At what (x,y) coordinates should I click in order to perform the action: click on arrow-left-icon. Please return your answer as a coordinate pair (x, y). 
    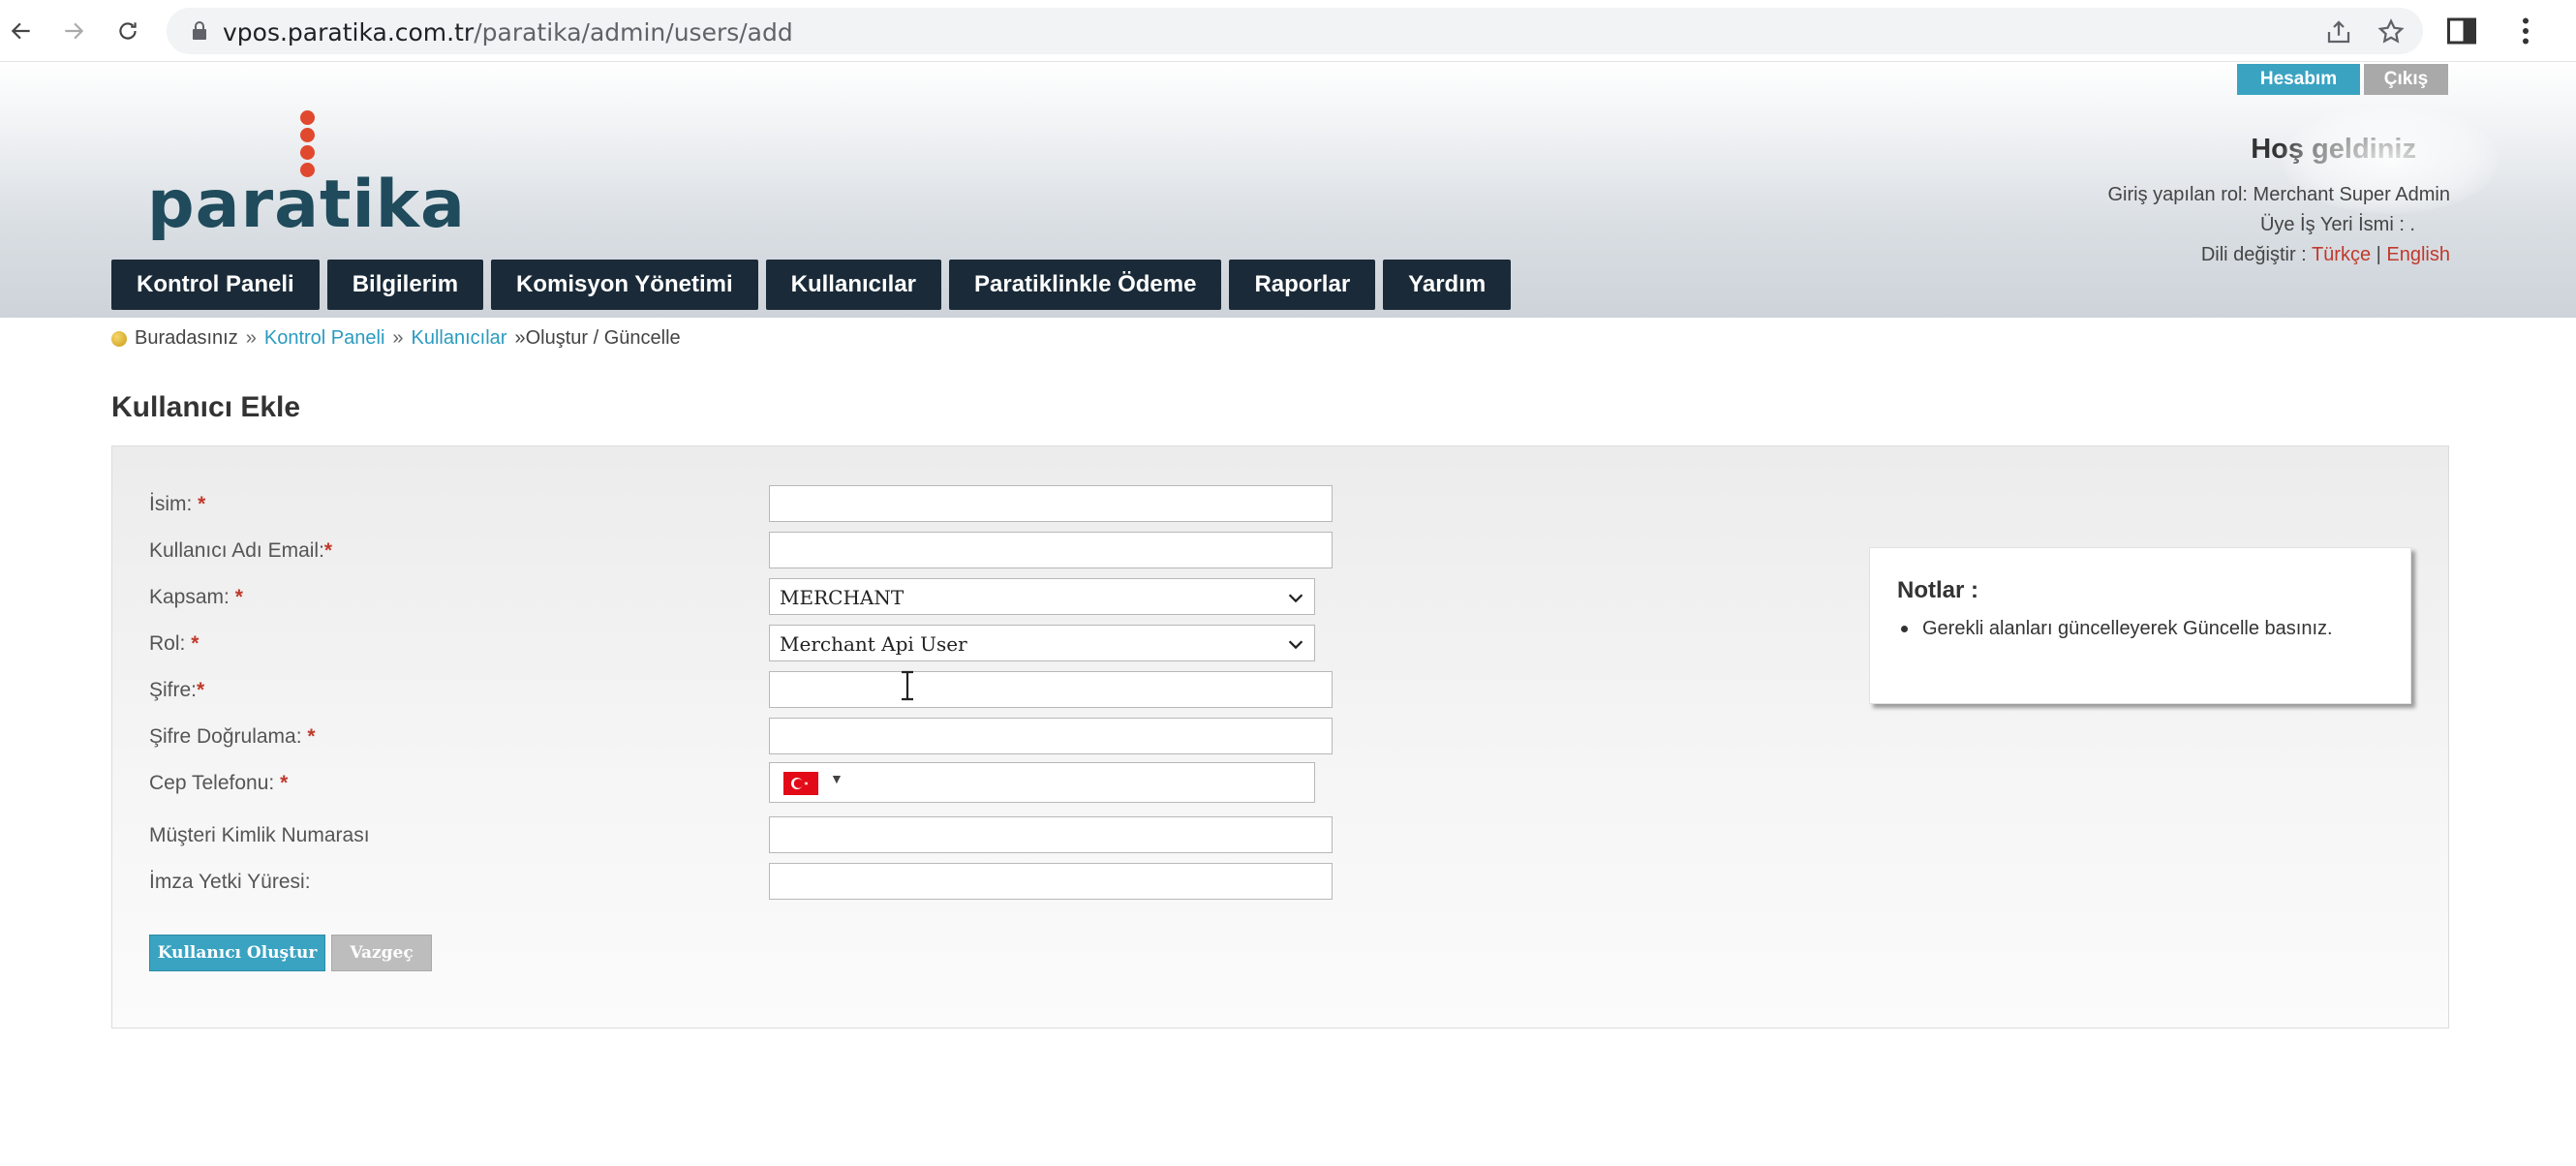
    Looking at the image, I should click on (20, 31).